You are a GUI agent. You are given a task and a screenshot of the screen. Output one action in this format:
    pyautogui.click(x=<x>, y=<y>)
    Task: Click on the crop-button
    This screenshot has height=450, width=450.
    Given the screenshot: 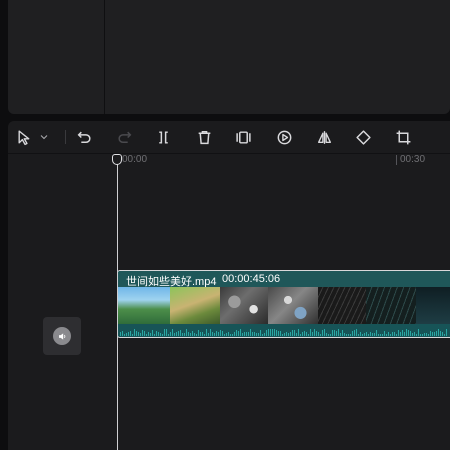 What is the action you would take?
    pyautogui.click(x=403, y=137)
    